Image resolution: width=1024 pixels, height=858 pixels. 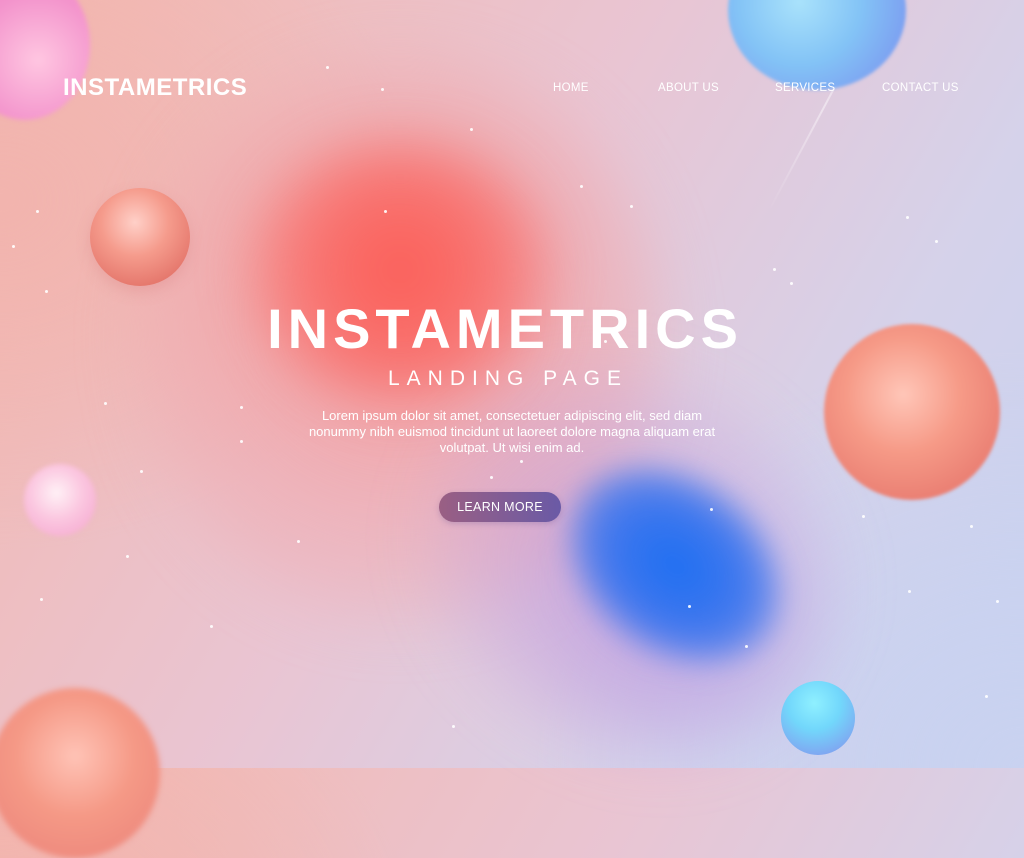 I want to click on blue-sphere-bottom, so click(x=818, y=718).